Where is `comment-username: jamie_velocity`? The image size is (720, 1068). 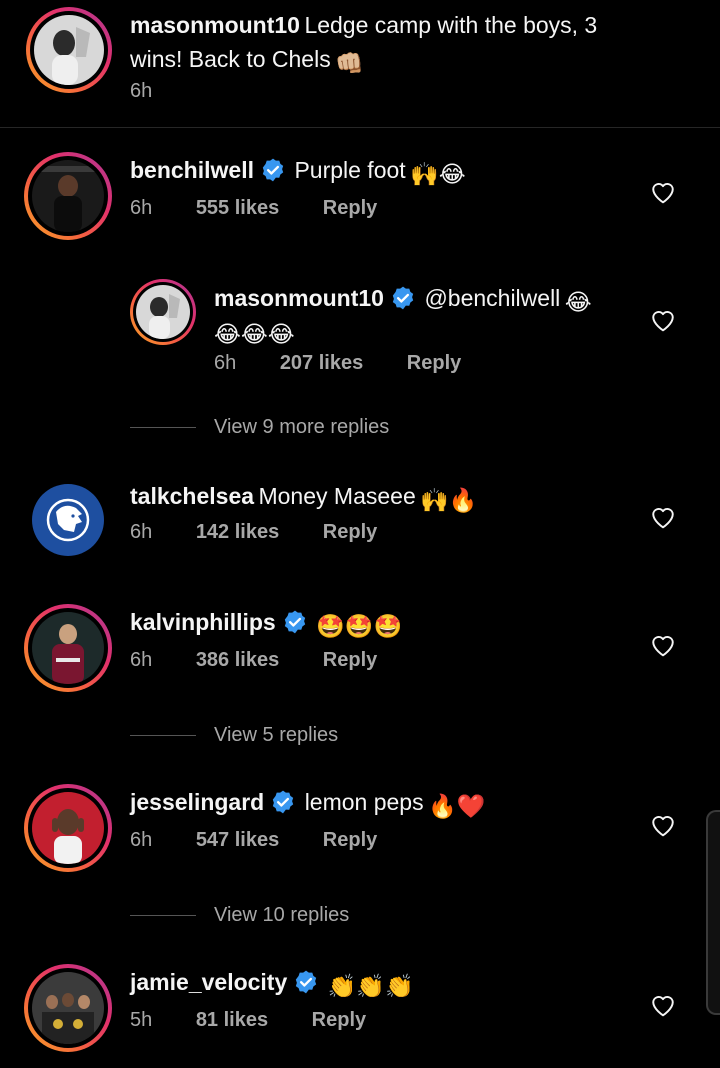 comment-username: jamie_velocity is located at coordinates (208, 982).